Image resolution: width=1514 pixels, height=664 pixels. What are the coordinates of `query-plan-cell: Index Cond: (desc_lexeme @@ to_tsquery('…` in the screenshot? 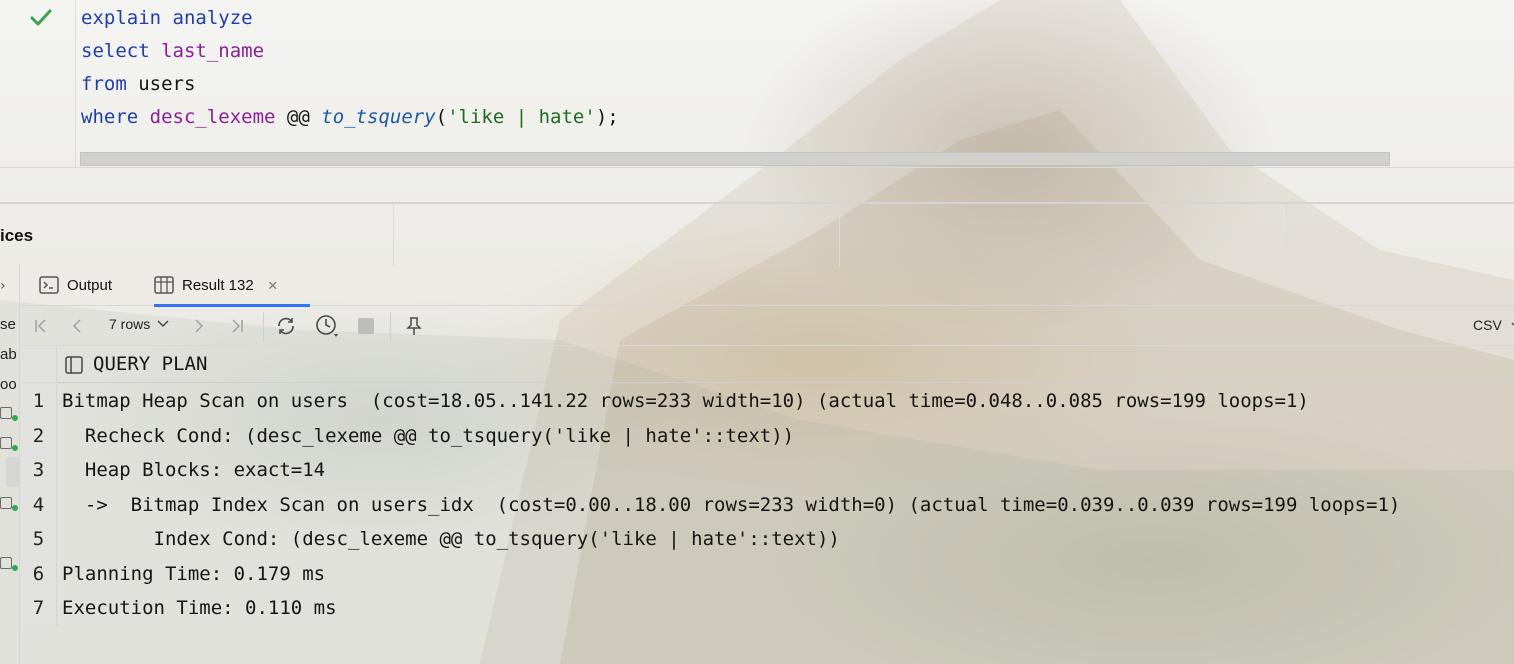 It's located at (451, 539).